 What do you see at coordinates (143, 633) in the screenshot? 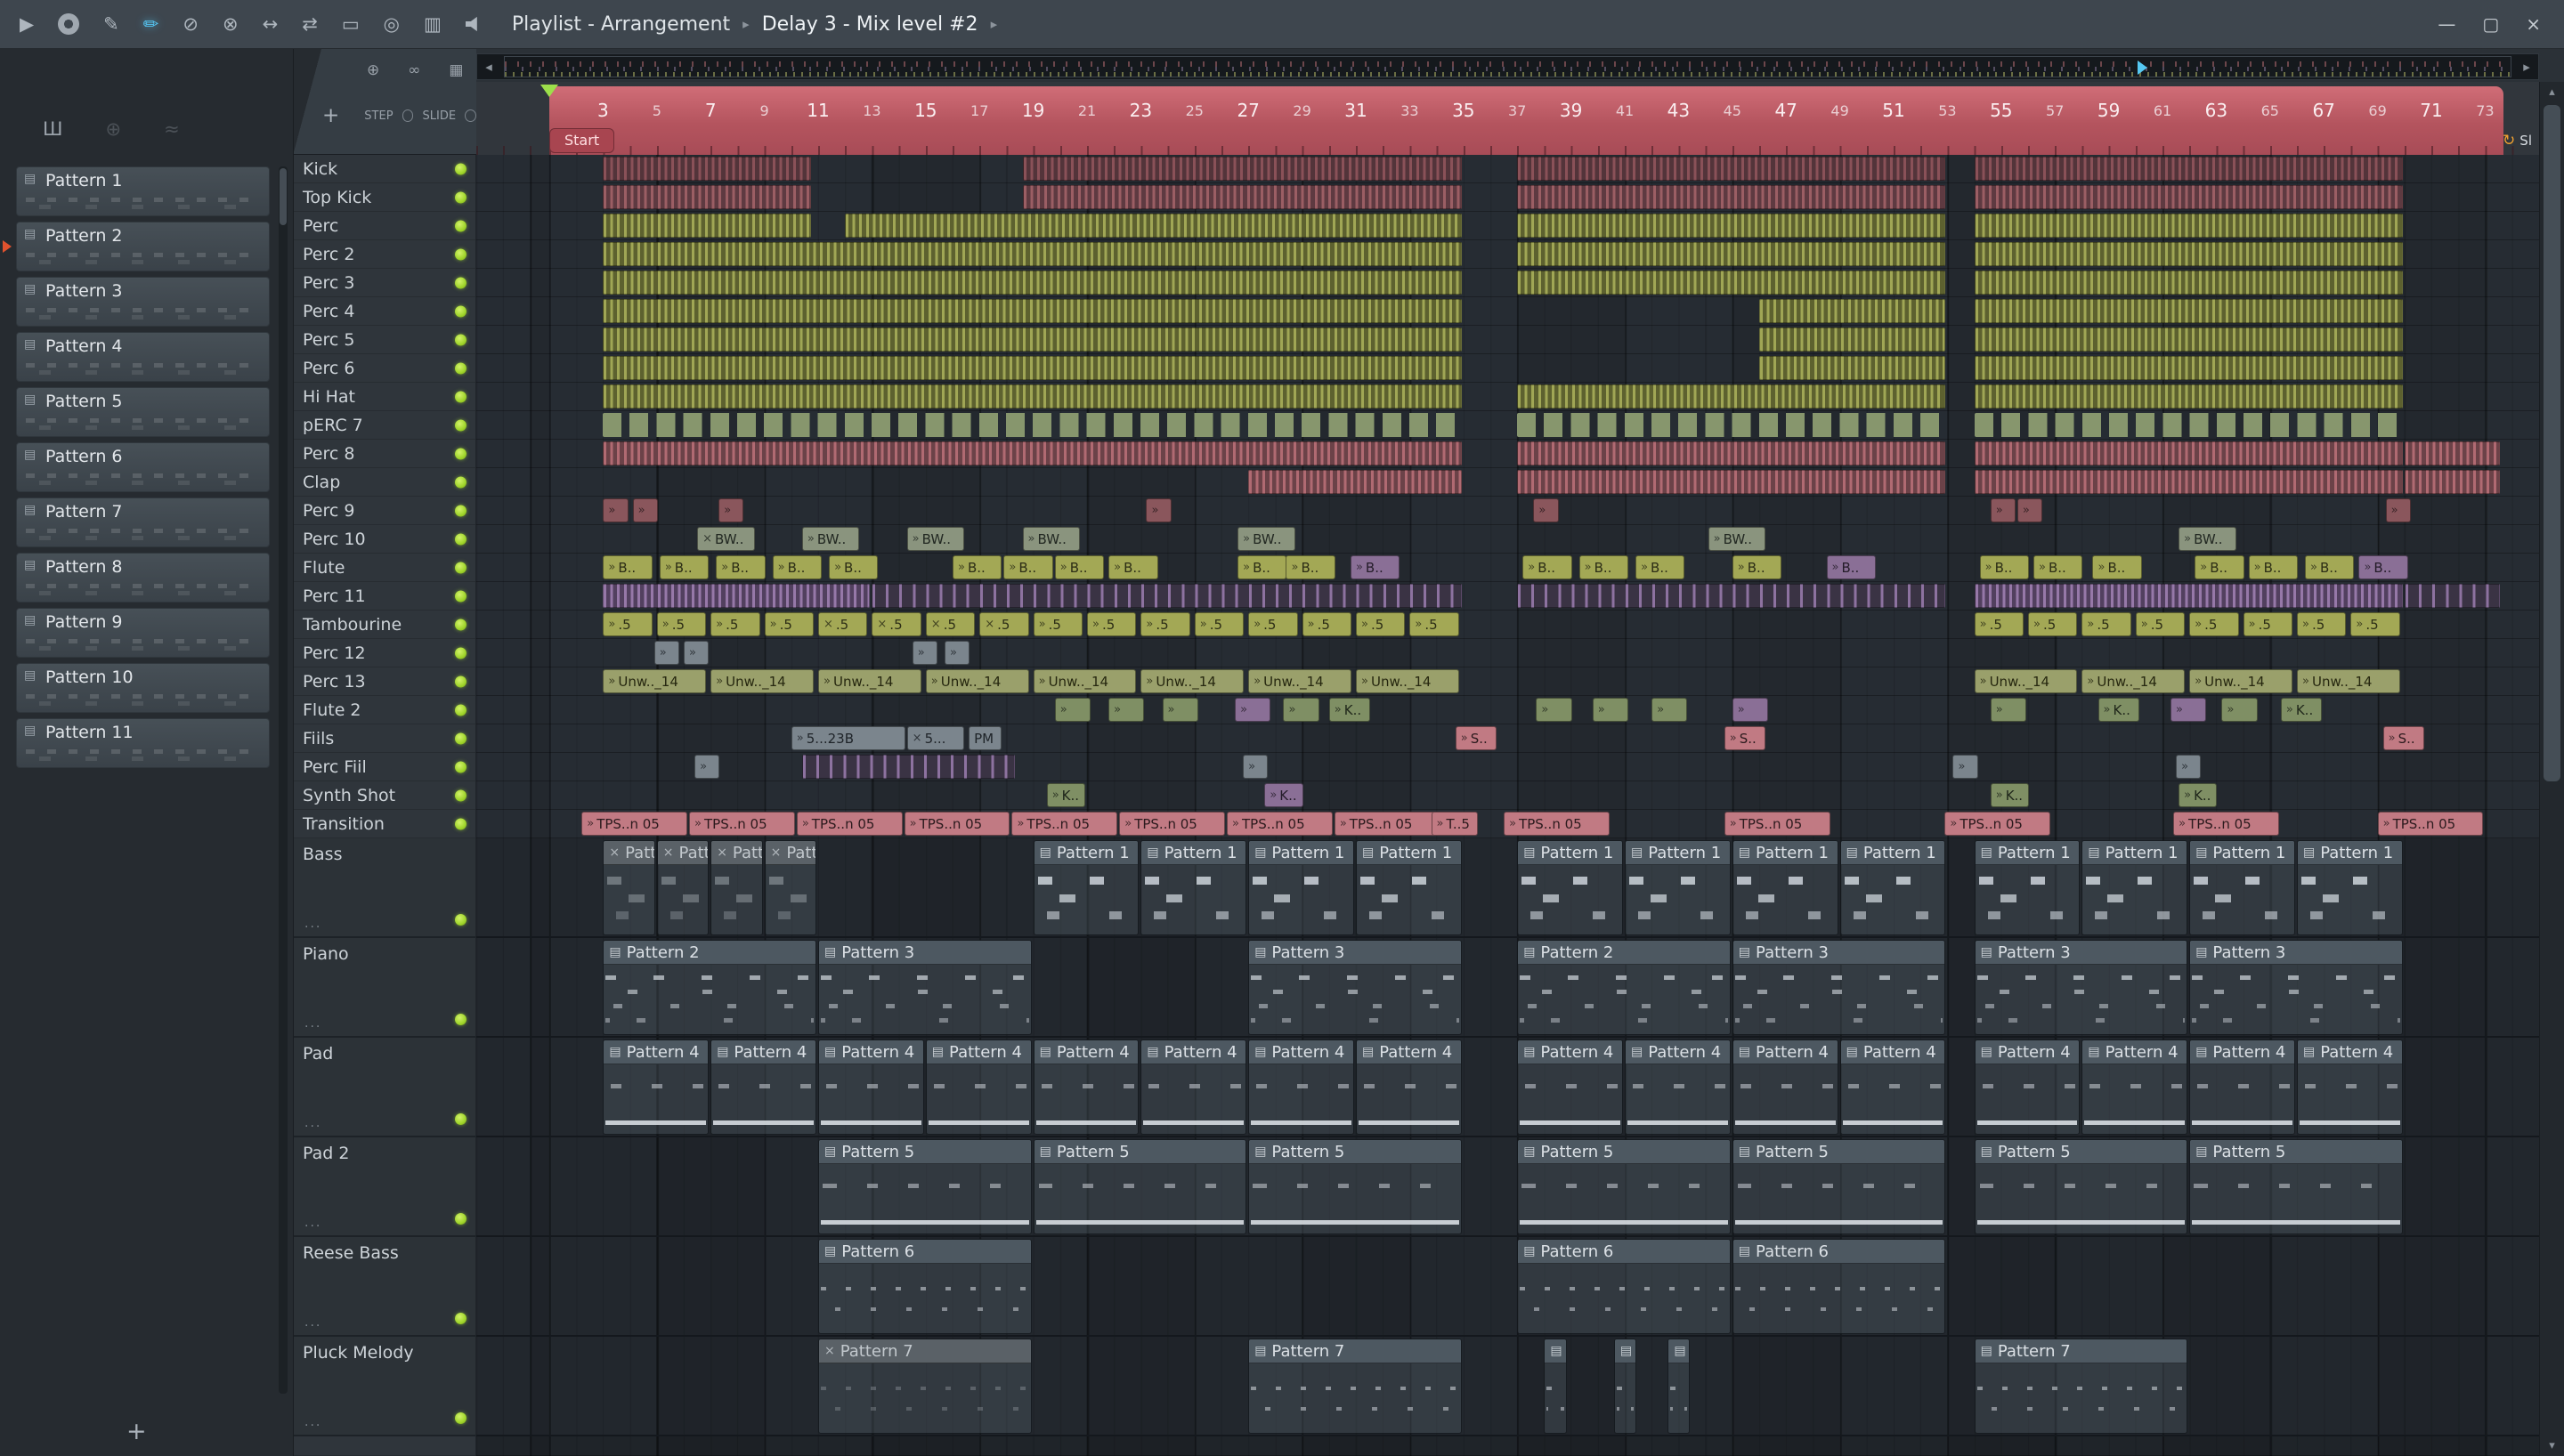
I see `pattern-list-item: ▤ Pattern 9` at bounding box center [143, 633].